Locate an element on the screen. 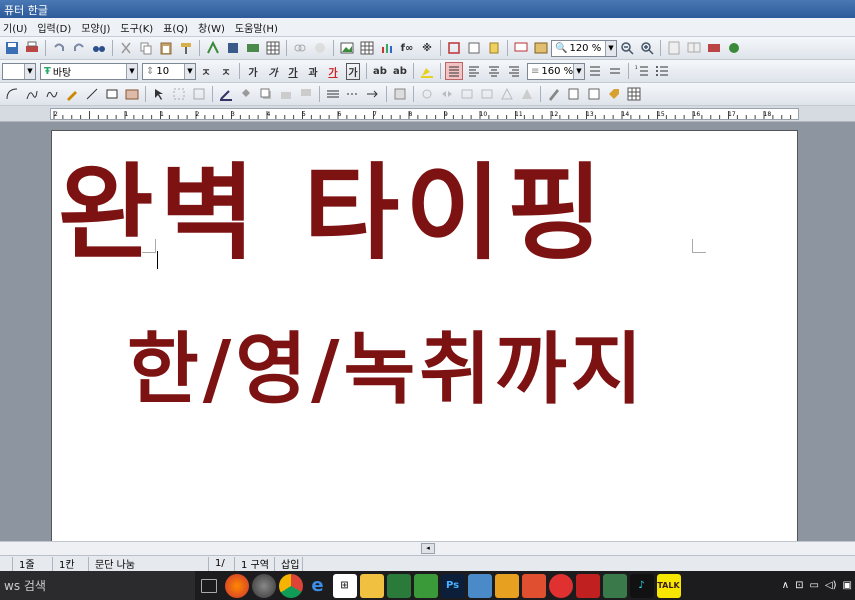 The height and width of the screenshot is (600, 855). align-objects-icon is located at coordinates (467, 94).